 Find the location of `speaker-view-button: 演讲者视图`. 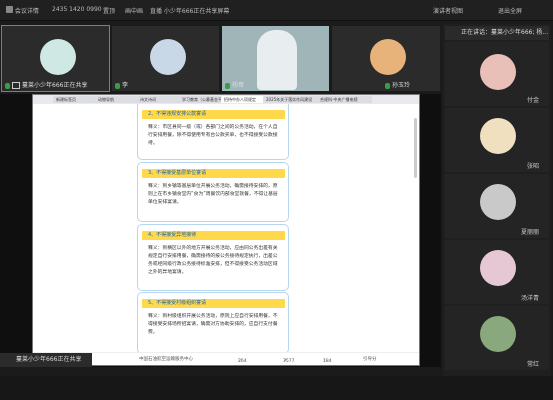

speaker-view-button: 演讲者视图 is located at coordinates (448, 10).